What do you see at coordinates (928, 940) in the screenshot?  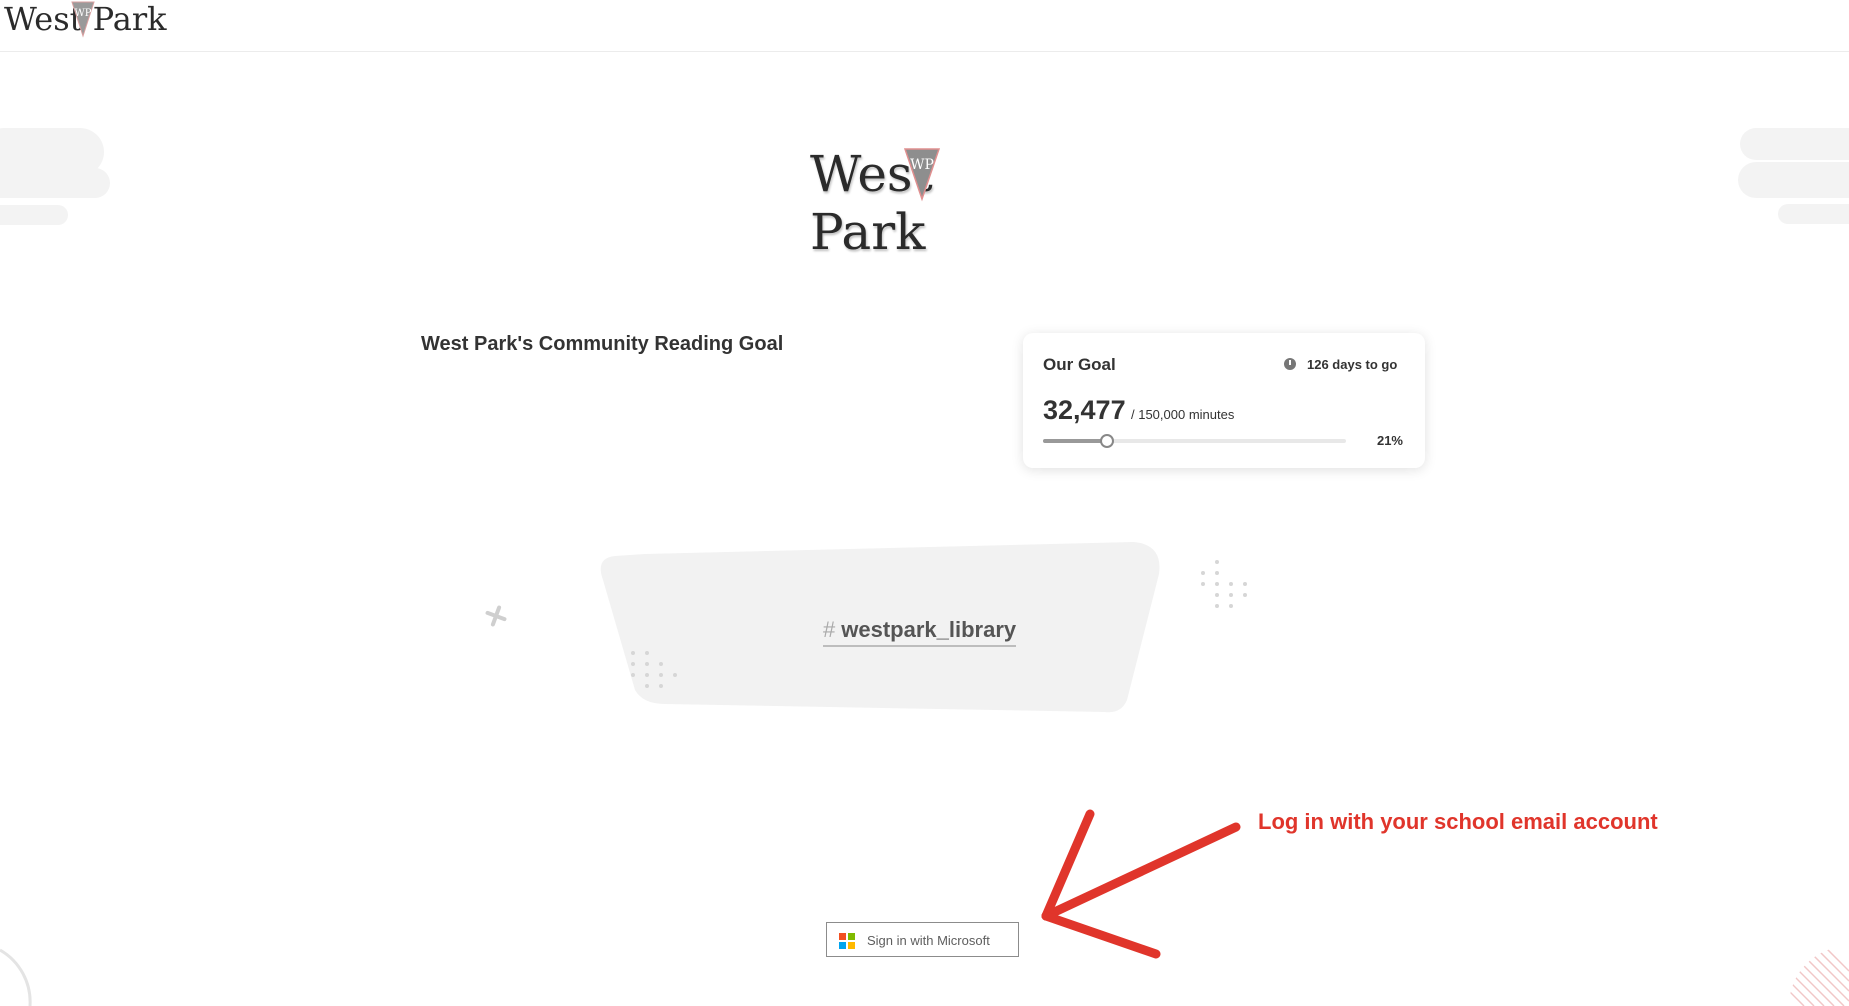 I see `sign-in-label: Sign in with Microsoft` at bounding box center [928, 940].